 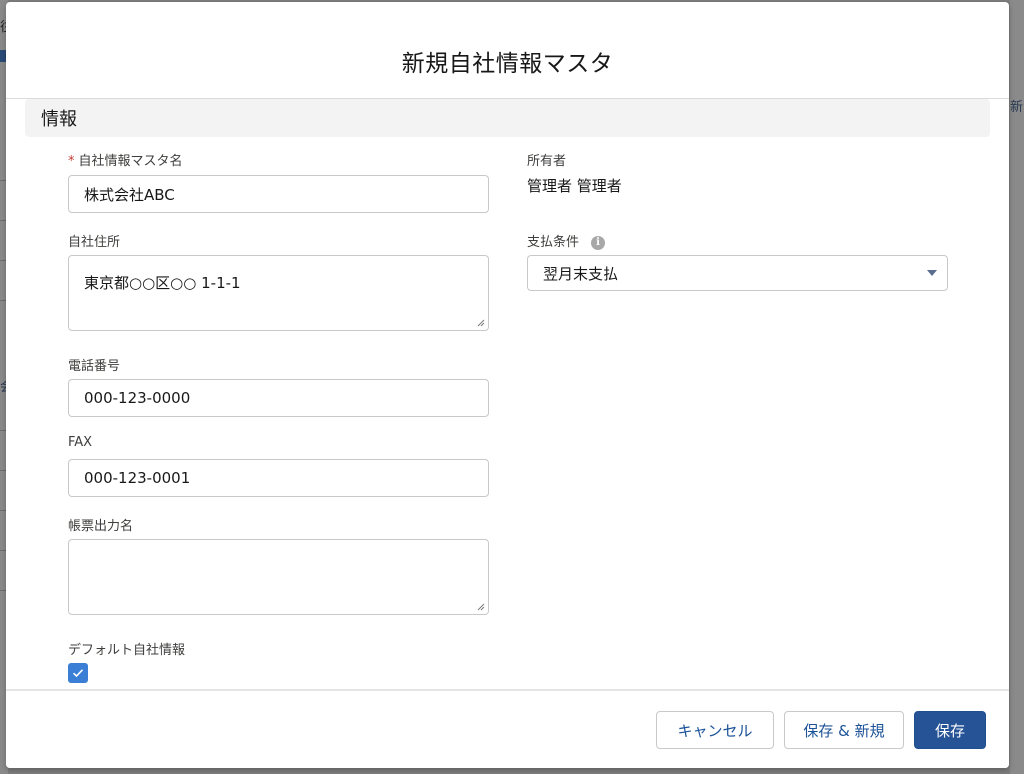 What do you see at coordinates (1017, 107) in the screenshot?
I see `background-text: 新` at bounding box center [1017, 107].